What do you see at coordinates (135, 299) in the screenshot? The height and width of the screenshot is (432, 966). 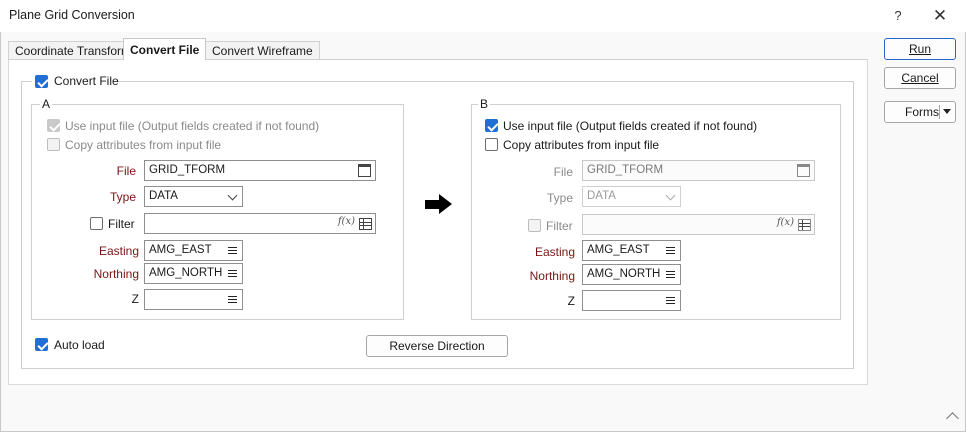 I see `a-z-label: Z` at bounding box center [135, 299].